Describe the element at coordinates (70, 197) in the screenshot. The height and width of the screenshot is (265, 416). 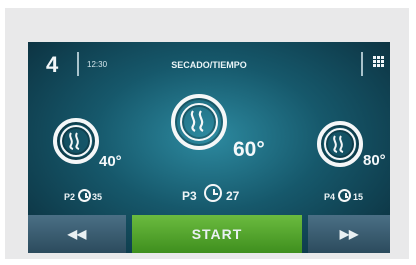
I see `program-label: P2` at that location.